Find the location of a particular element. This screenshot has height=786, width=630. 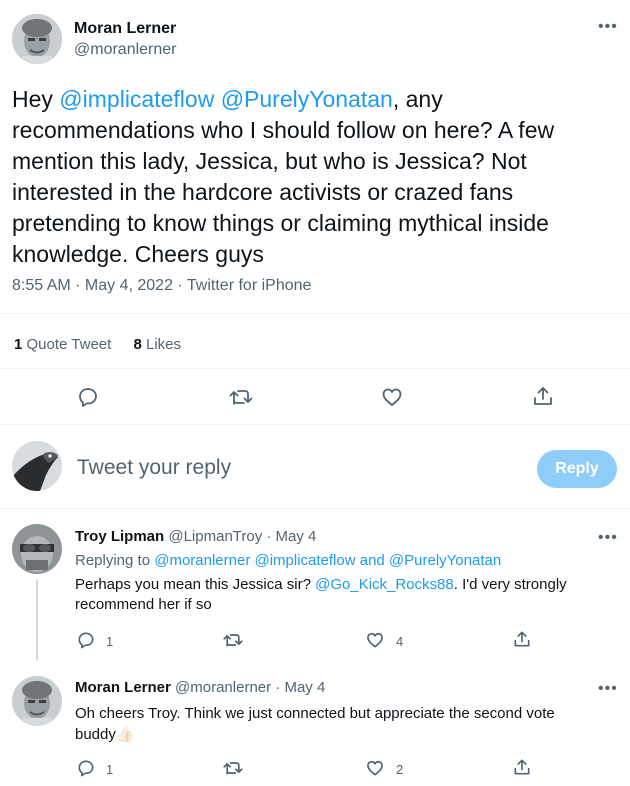

thumbs-up-emoji: 👍🏻 is located at coordinates (125, 734).